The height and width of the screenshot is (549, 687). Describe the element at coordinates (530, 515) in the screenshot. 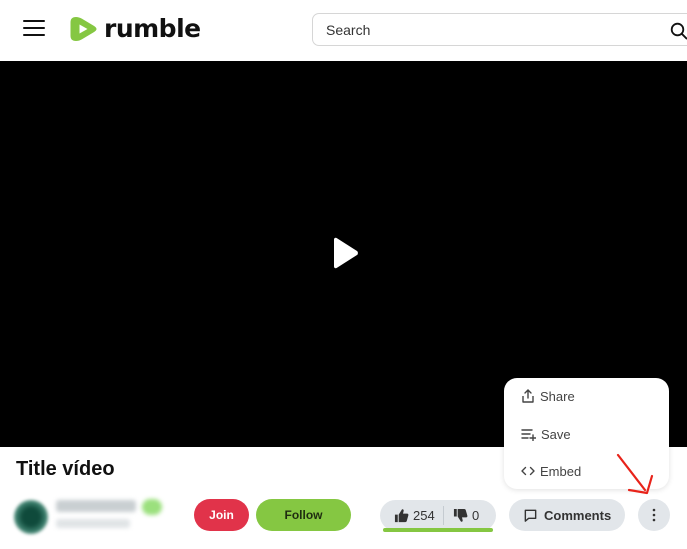

I see `comment-icon` at that location.